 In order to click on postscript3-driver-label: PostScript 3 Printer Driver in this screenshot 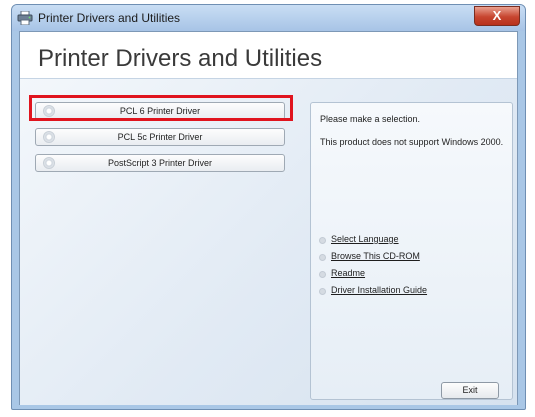, I will do `click(160, 163)`.